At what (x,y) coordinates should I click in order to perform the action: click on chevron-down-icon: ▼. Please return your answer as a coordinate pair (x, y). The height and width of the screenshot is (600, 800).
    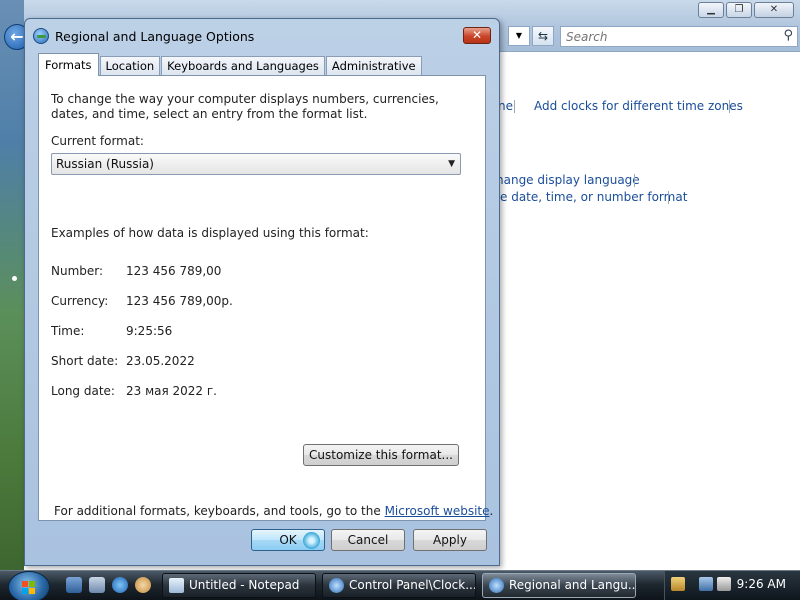
    Looking at the image, I should click on (451, 164).